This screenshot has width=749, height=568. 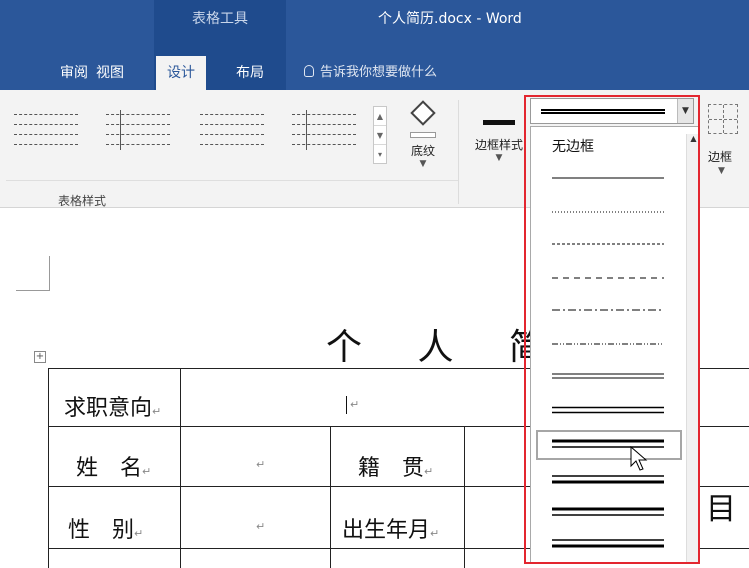 I want to click on document-title: 个人简历.docx - Word, so click(x=450, y=19).